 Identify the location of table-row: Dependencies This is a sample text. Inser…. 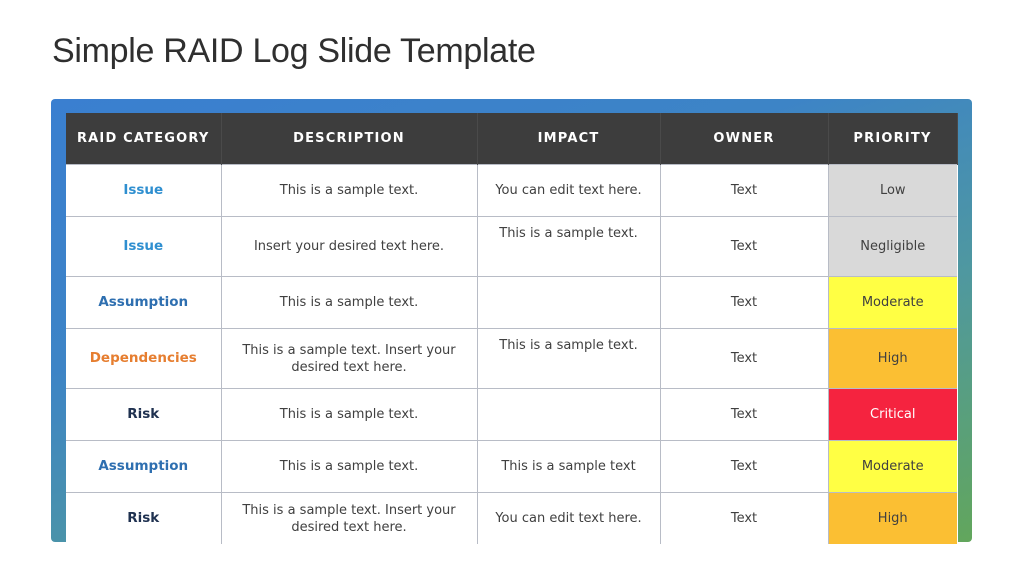
(511, 358).